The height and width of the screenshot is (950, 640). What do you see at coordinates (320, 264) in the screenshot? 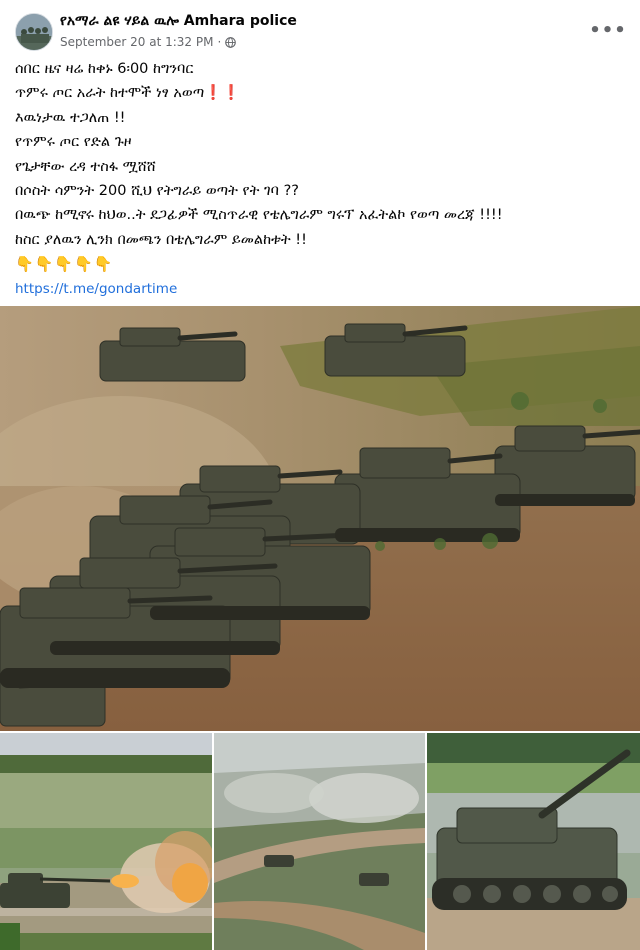
I see `pointing-hands-line: 👇👇👇👇👇` at bounding box center [320, 264].